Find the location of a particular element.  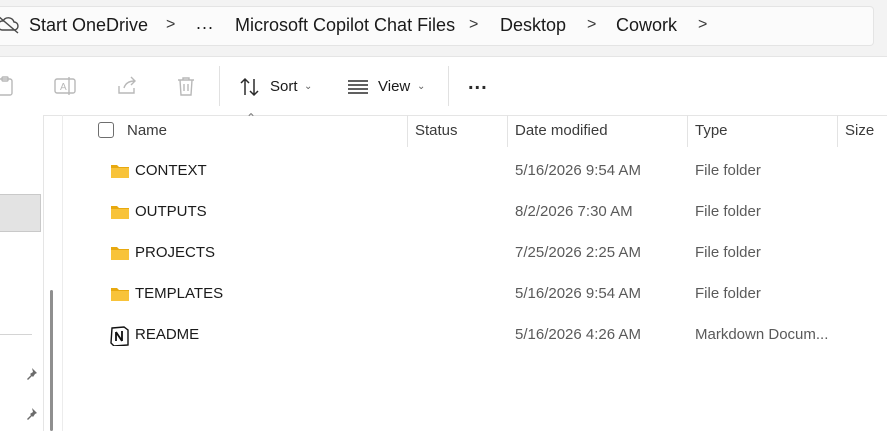

sort-button: Sort ⌄ is located at coordinates (281, 87).